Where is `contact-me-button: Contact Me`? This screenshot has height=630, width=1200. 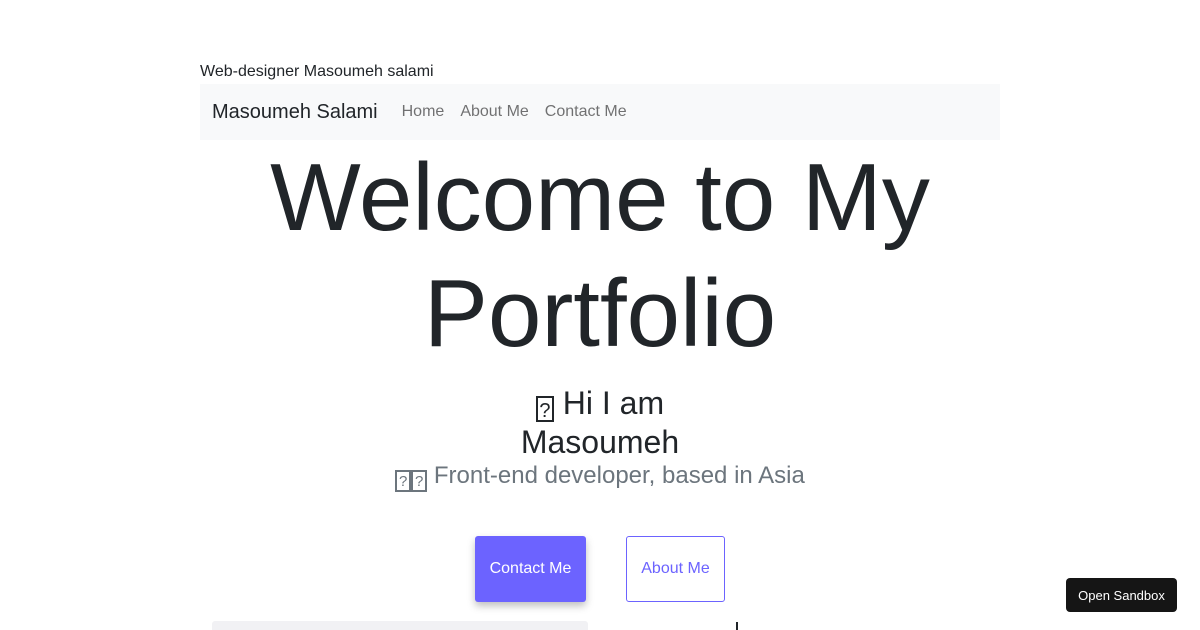 contact-me-button: Contact Me is located at coordinates (530, 569).